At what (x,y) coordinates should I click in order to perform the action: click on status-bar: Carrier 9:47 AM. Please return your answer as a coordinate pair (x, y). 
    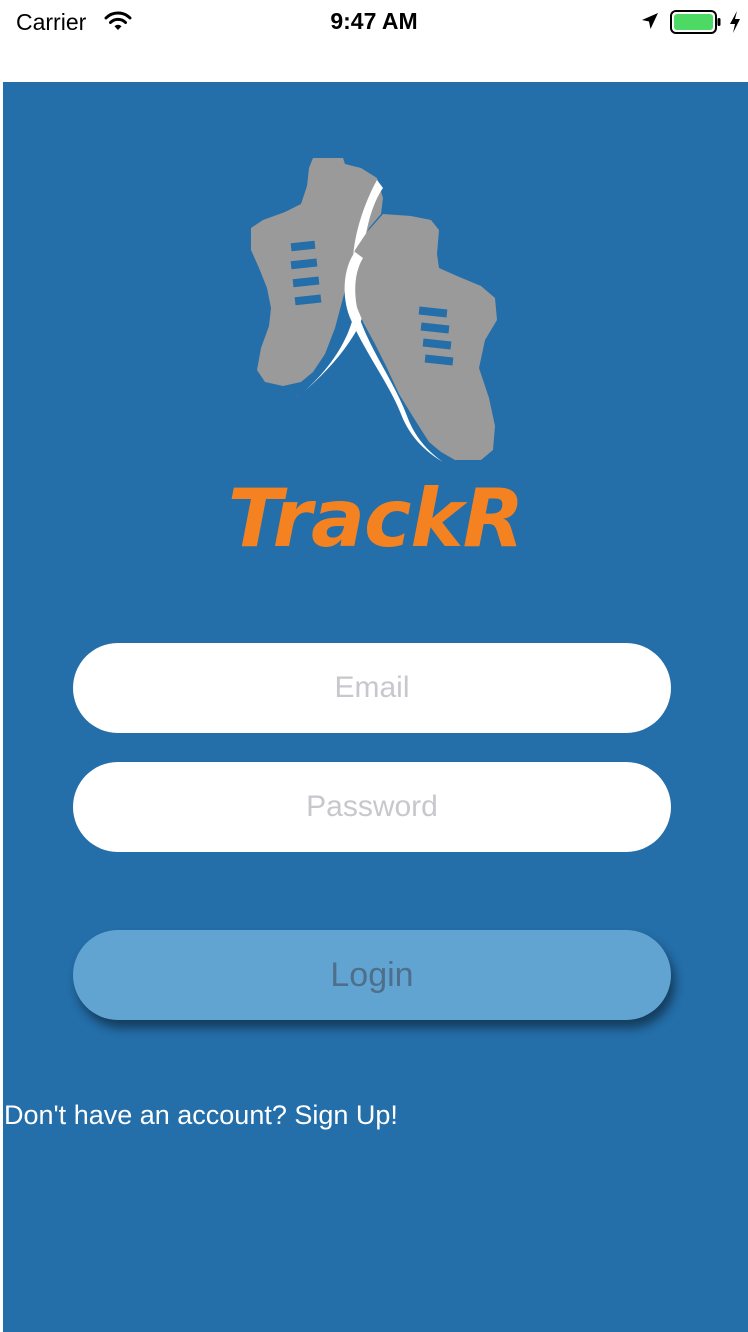
    Looking at the image, I should click on (374, 23).